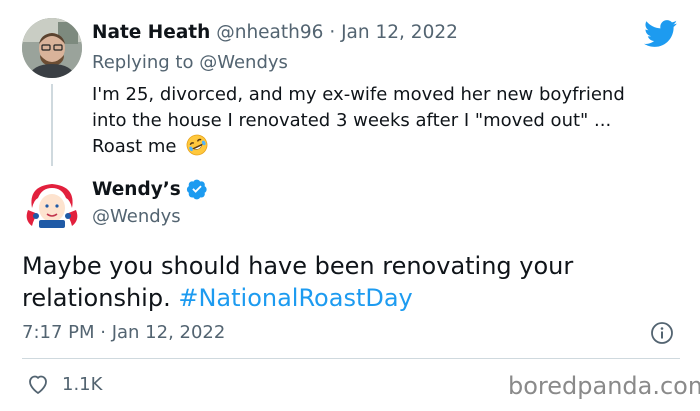  Describe the element at coordinates (661, 33) in the screenshot. I see `twitter-bird-icon` at that location.